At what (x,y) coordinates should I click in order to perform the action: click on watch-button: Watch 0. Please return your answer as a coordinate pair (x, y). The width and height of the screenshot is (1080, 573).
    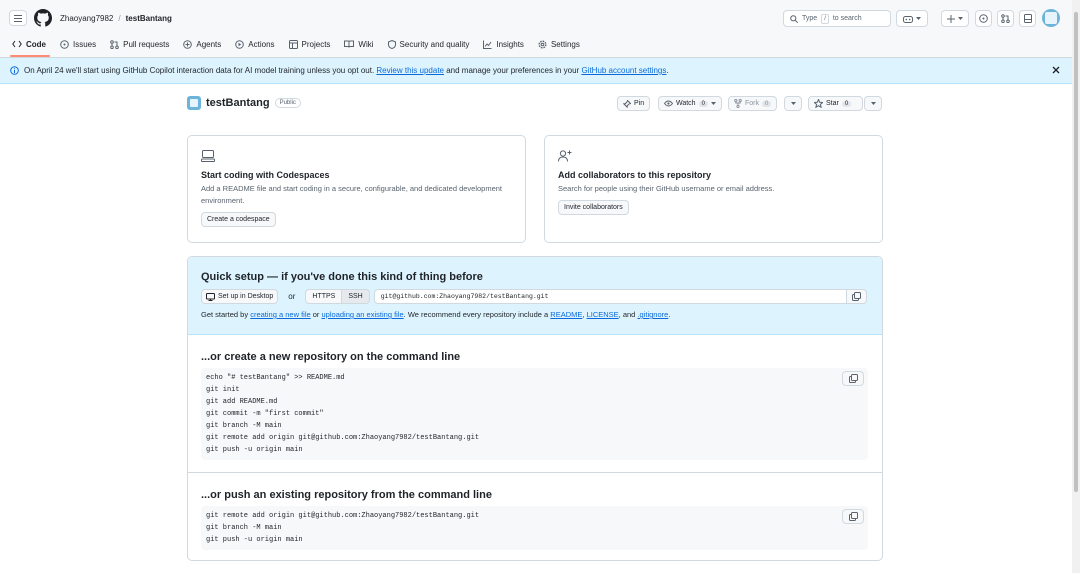
    Looking at the image, I should click on (690, 103).